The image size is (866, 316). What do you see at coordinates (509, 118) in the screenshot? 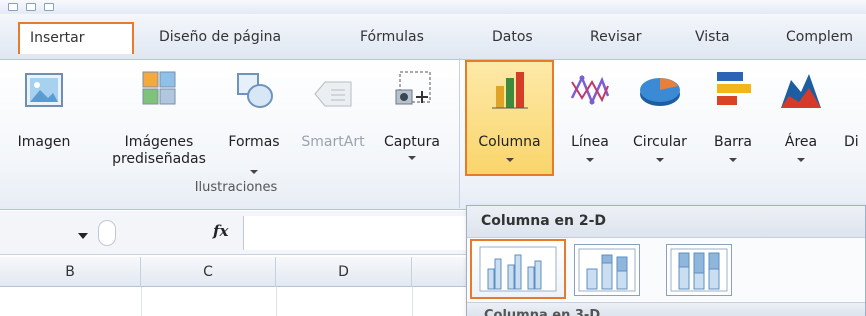
I see `columna-button: Columna` at bounding box center [509, 118].